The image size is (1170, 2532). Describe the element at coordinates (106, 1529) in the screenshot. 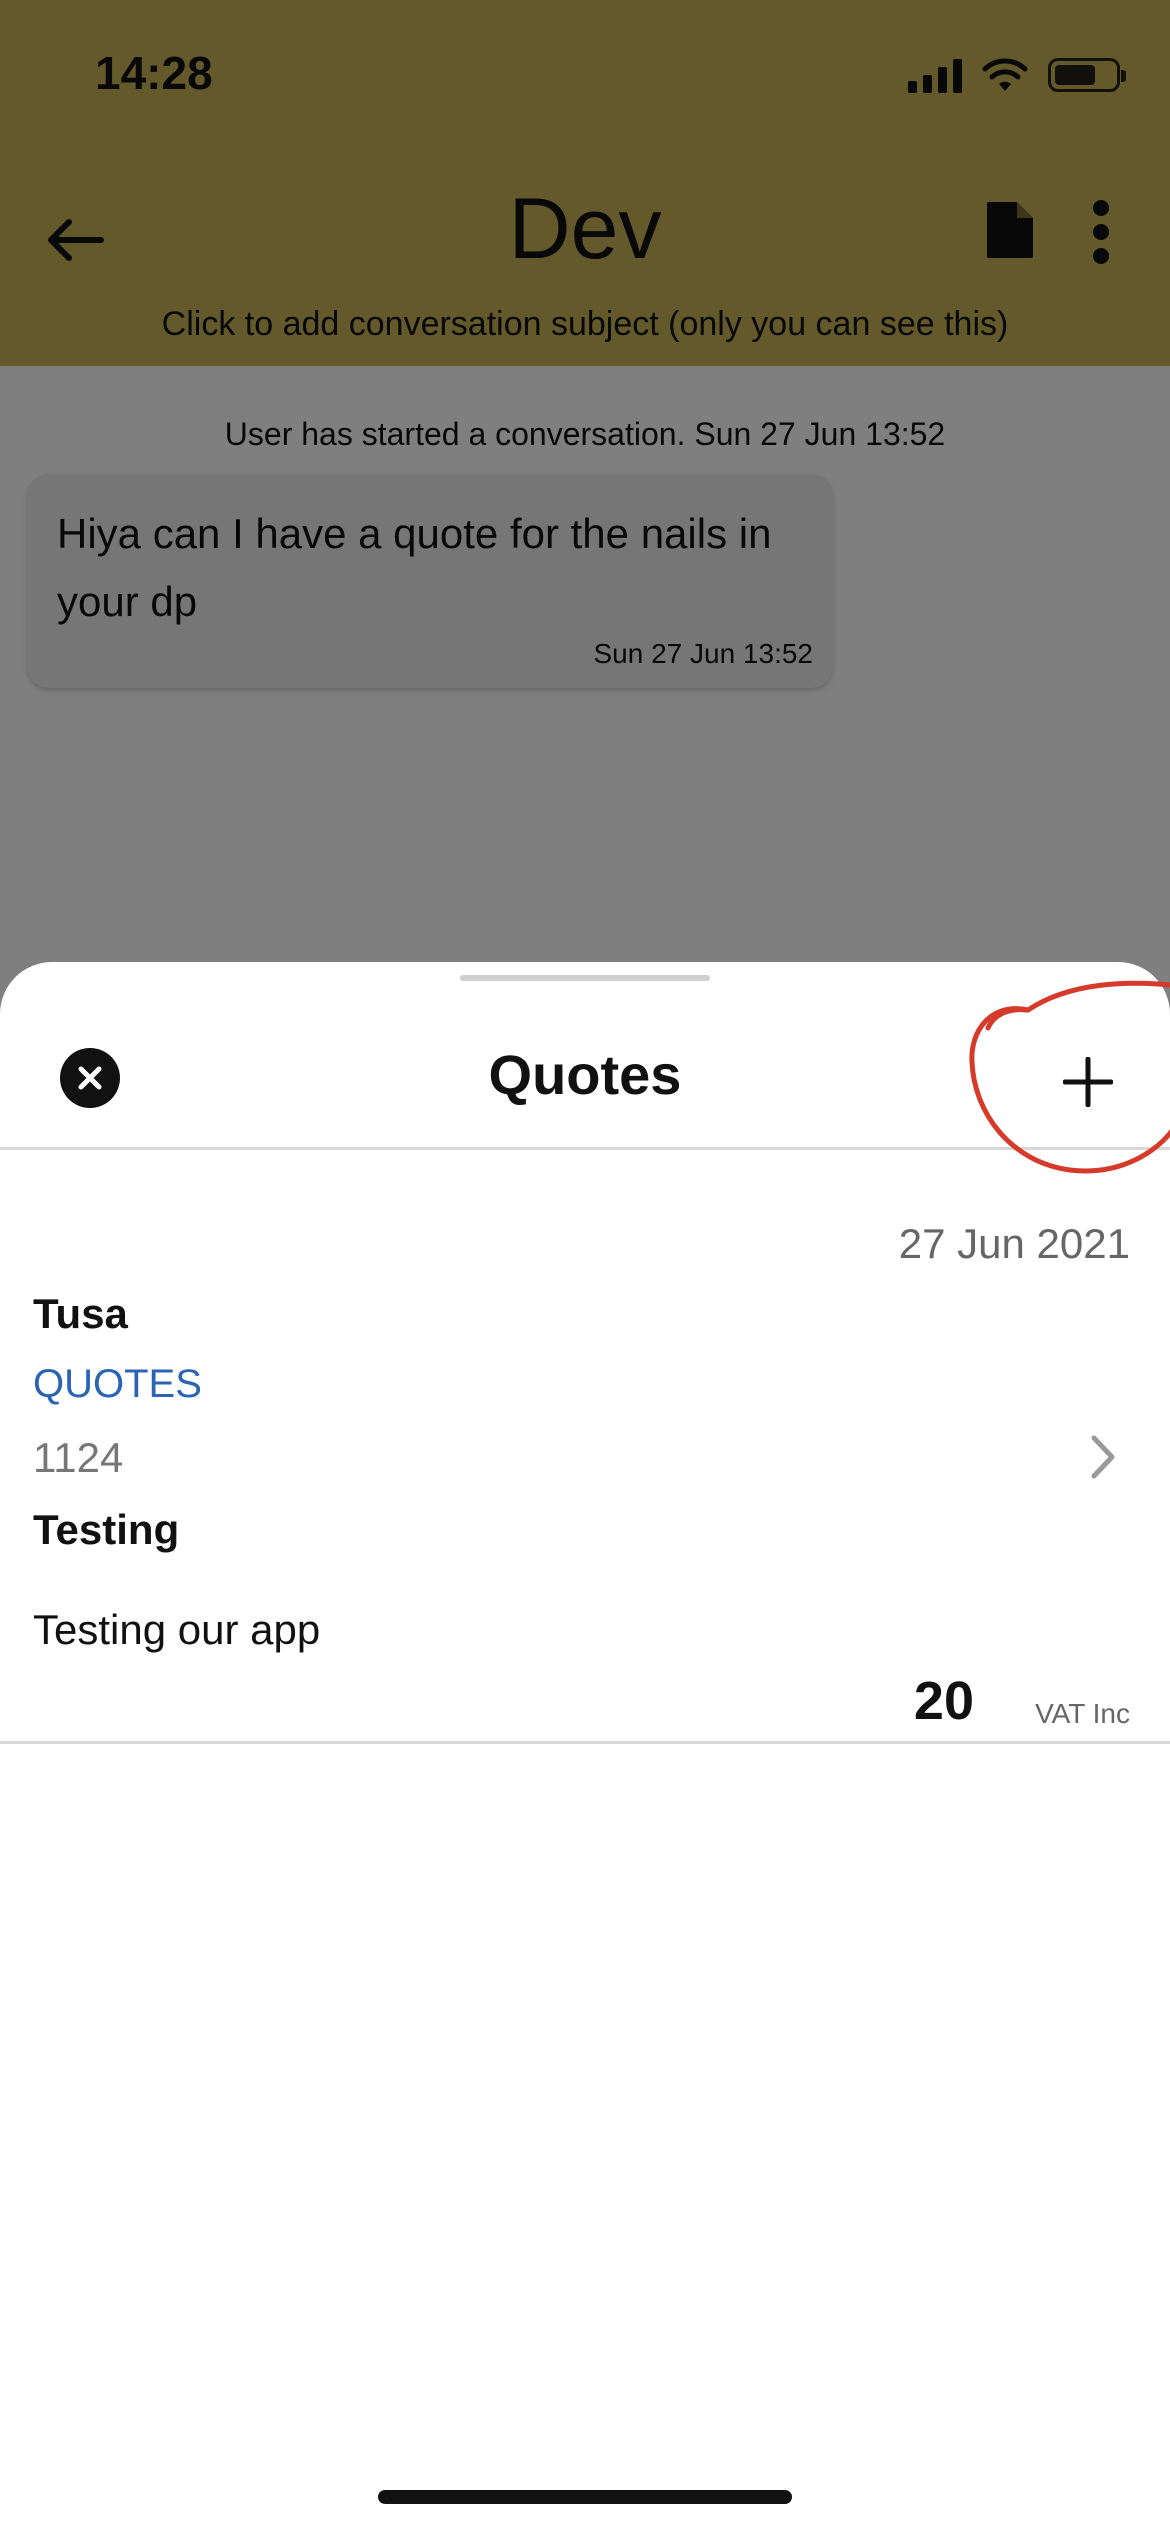

I see `quote-subject: Testing` at that location.